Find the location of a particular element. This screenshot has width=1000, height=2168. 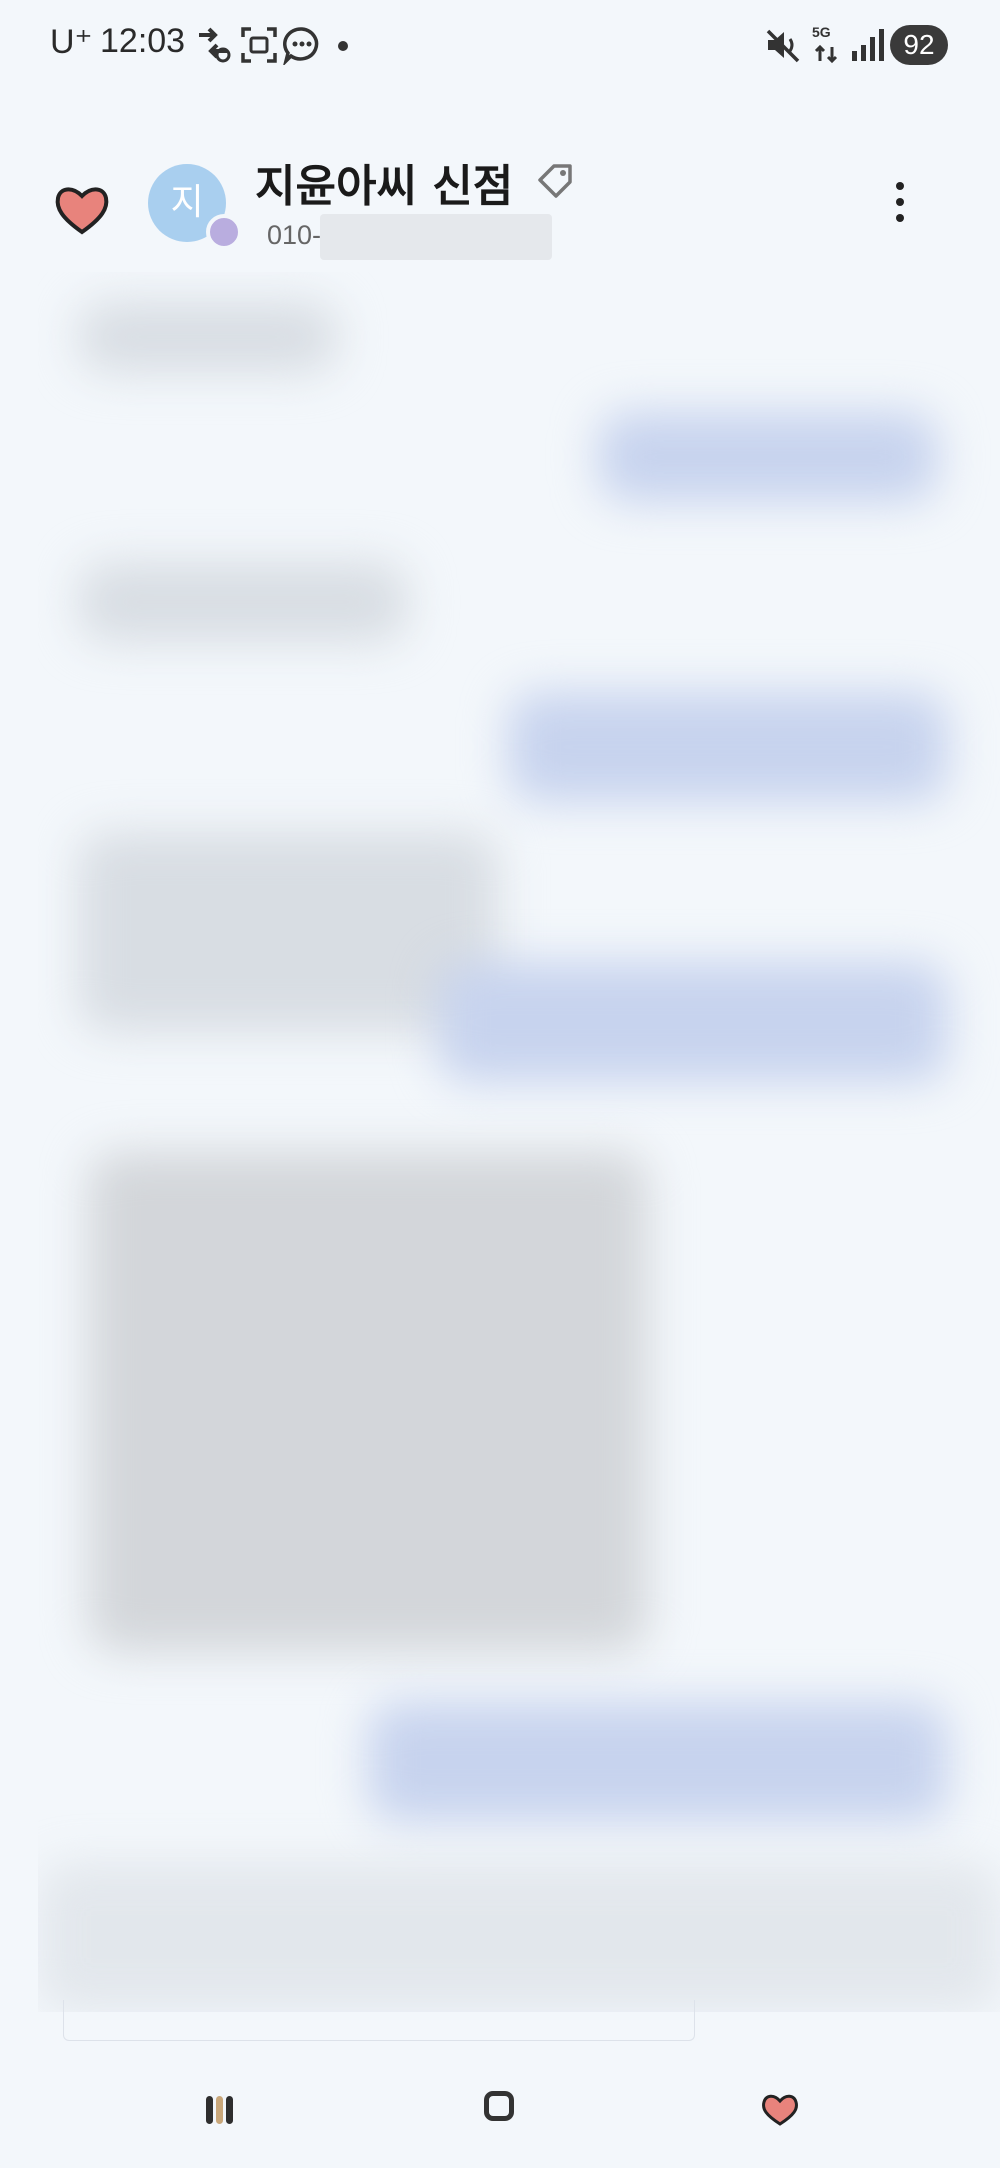

phone-redaction is located at coordinates (436, 237).